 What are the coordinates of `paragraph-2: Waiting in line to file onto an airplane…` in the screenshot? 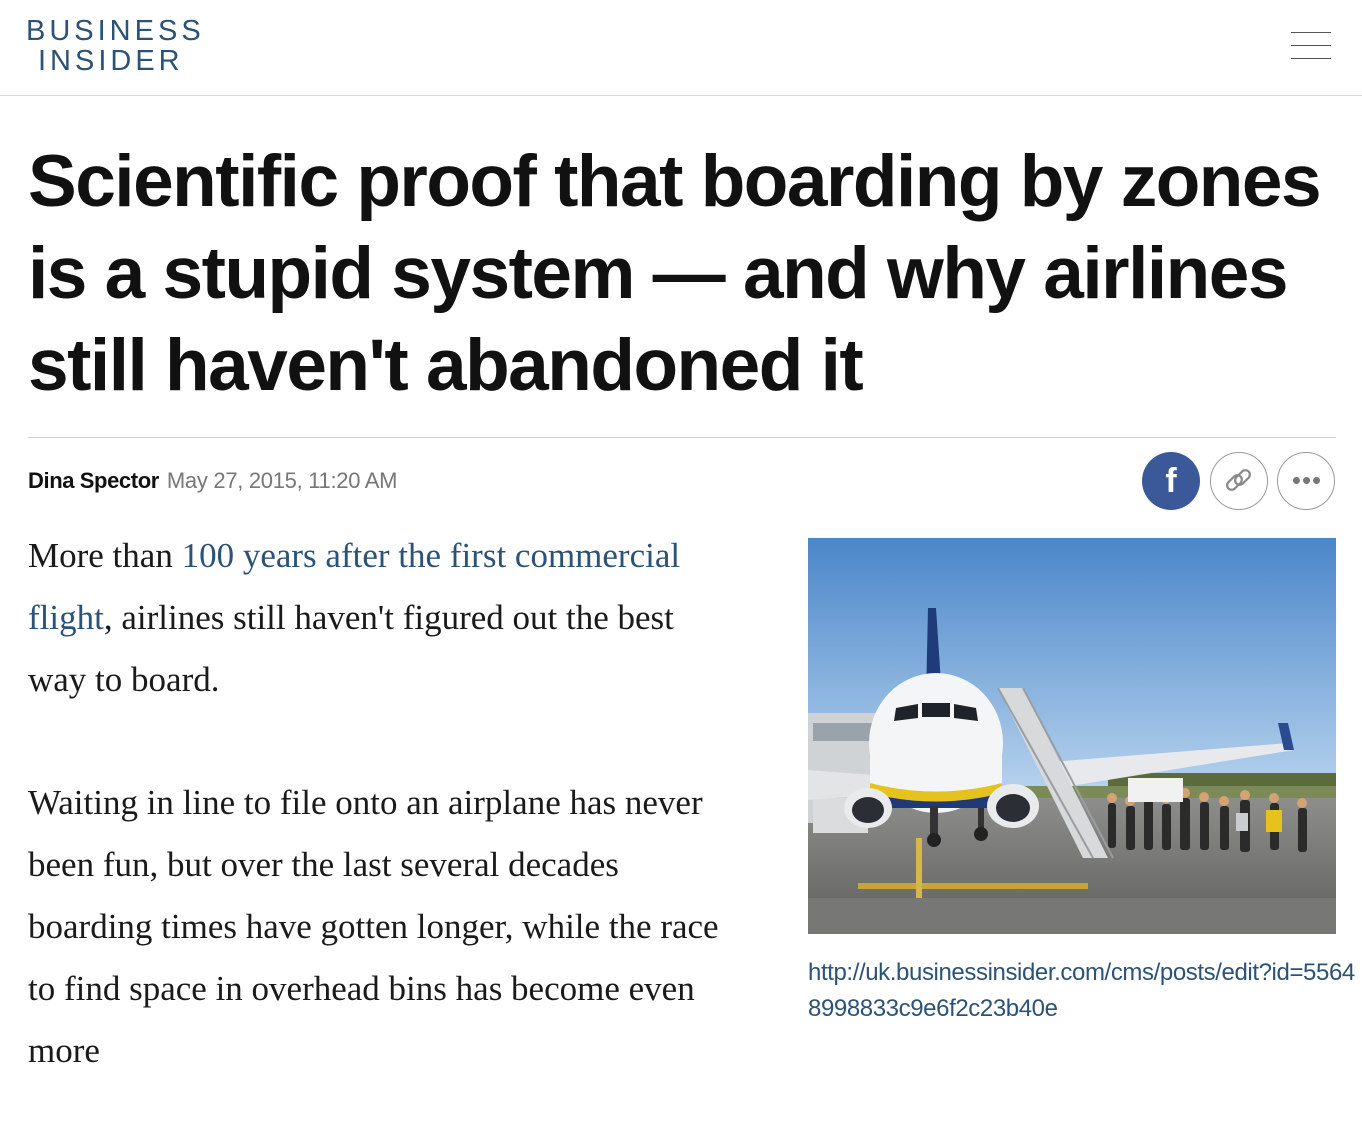 It's located at (373, 926).